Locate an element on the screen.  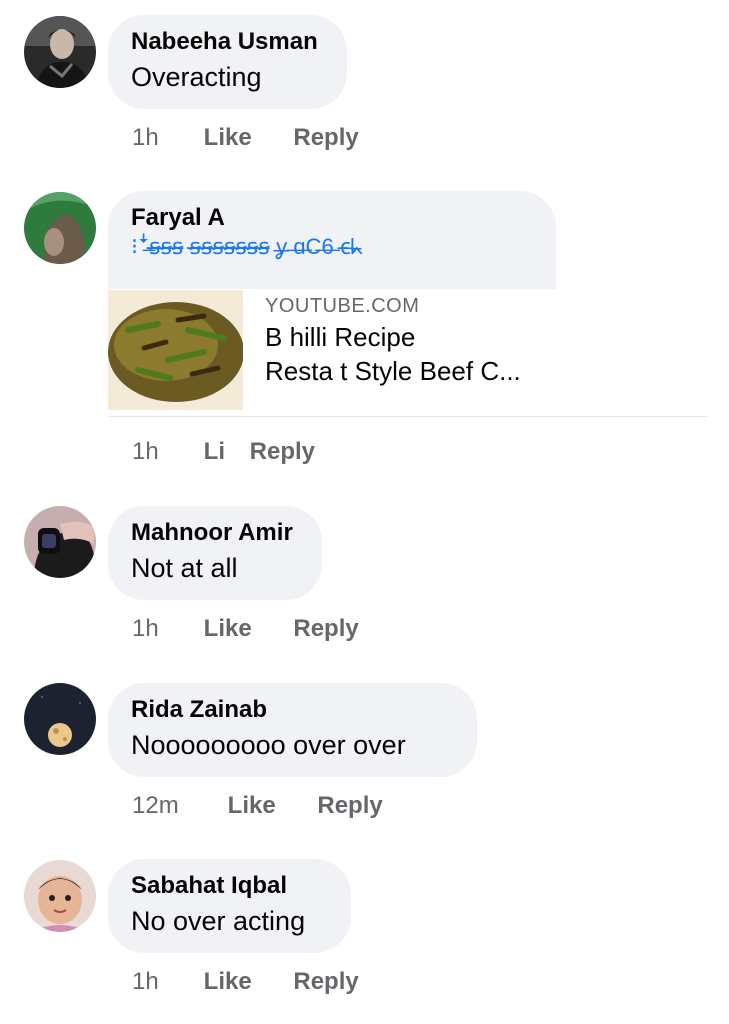
comment-text: Nooooooooo over over is located at coordinates (268, 745).